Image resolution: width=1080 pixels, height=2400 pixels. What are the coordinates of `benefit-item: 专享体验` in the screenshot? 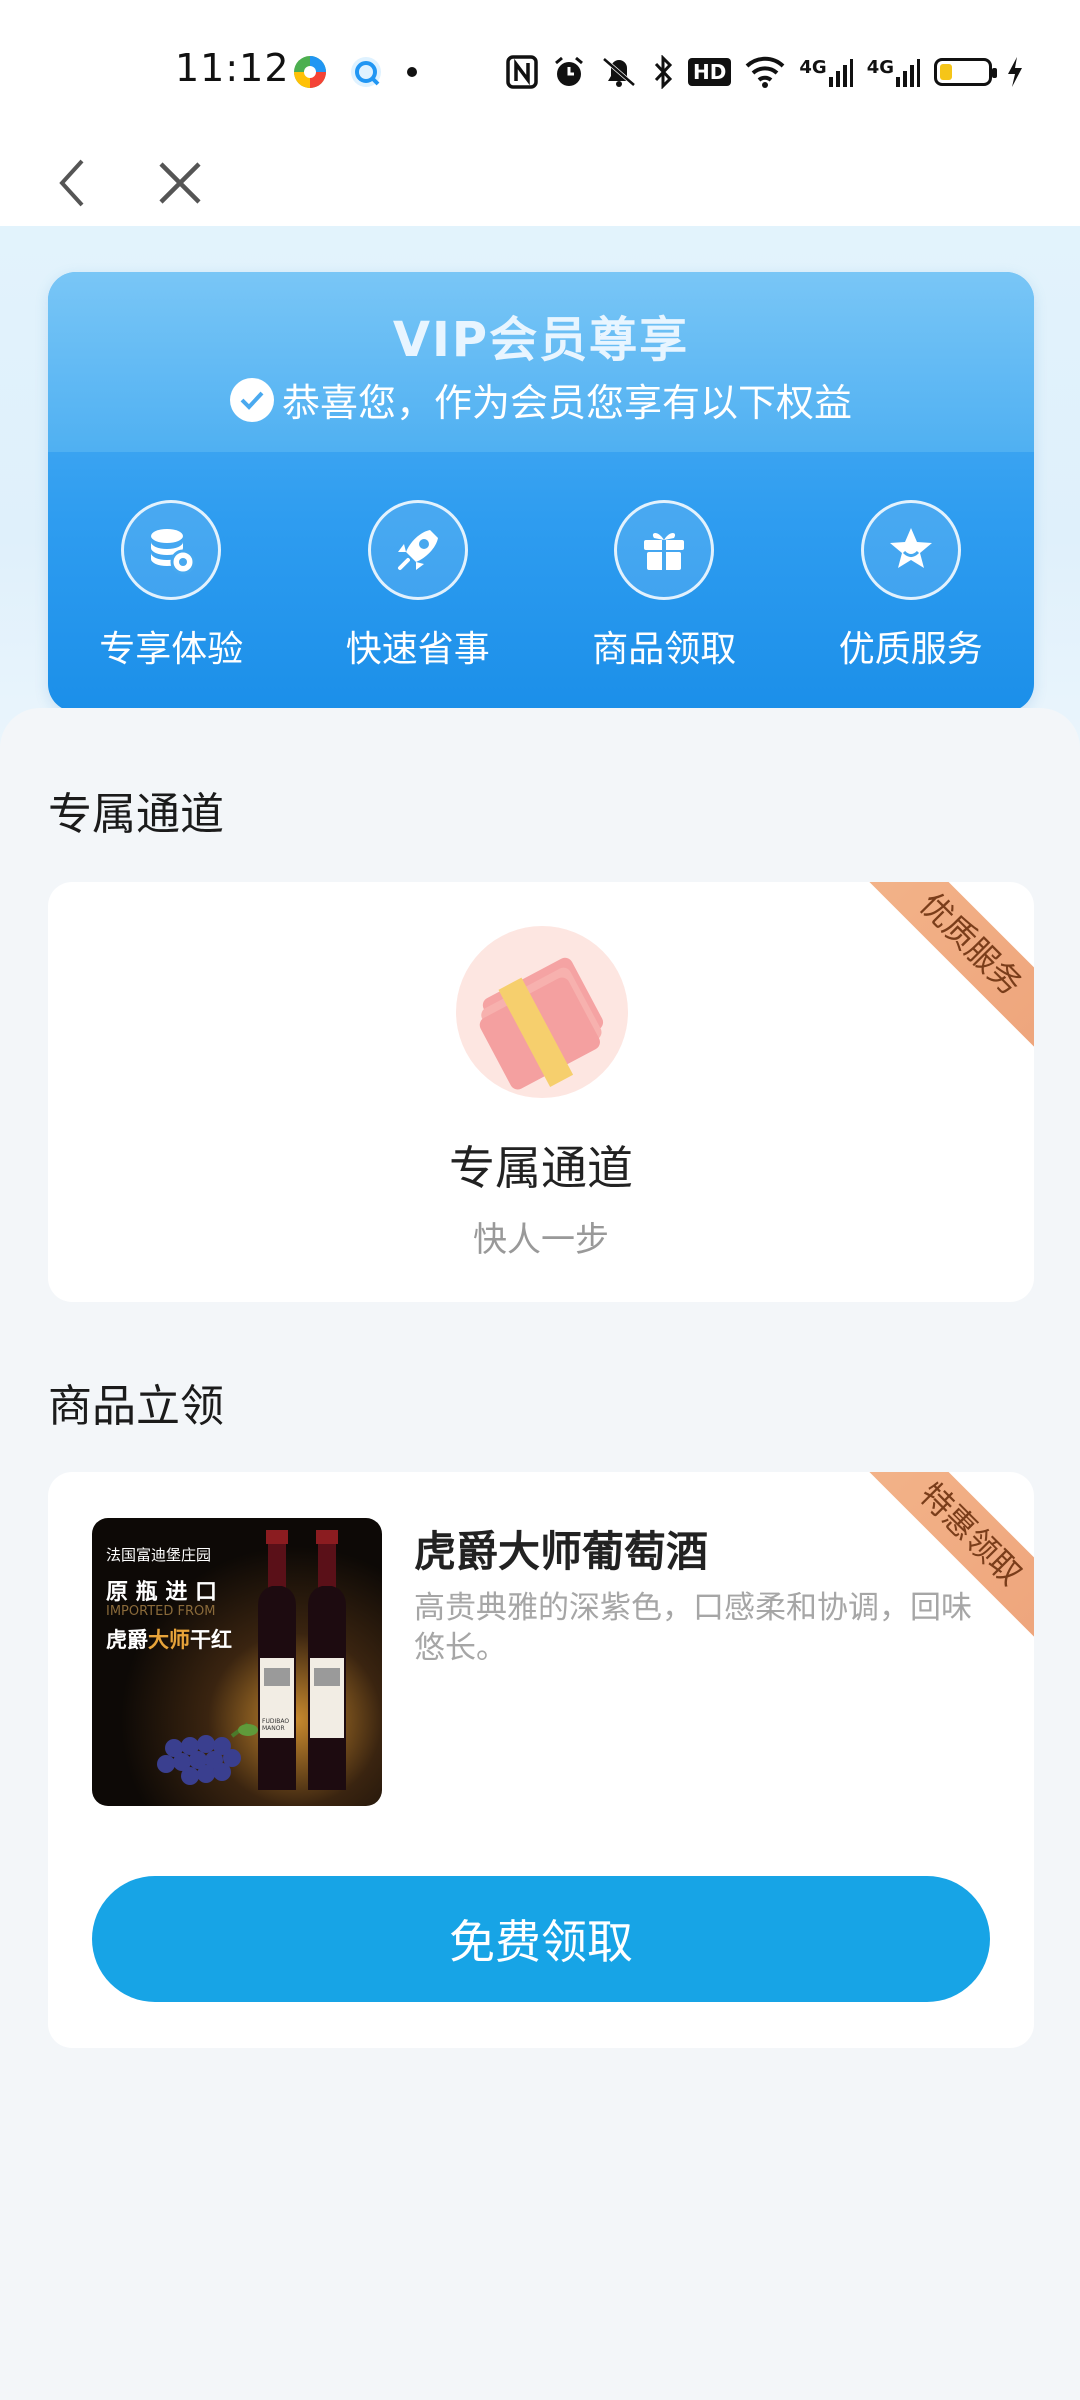 It's located at (171, 586).